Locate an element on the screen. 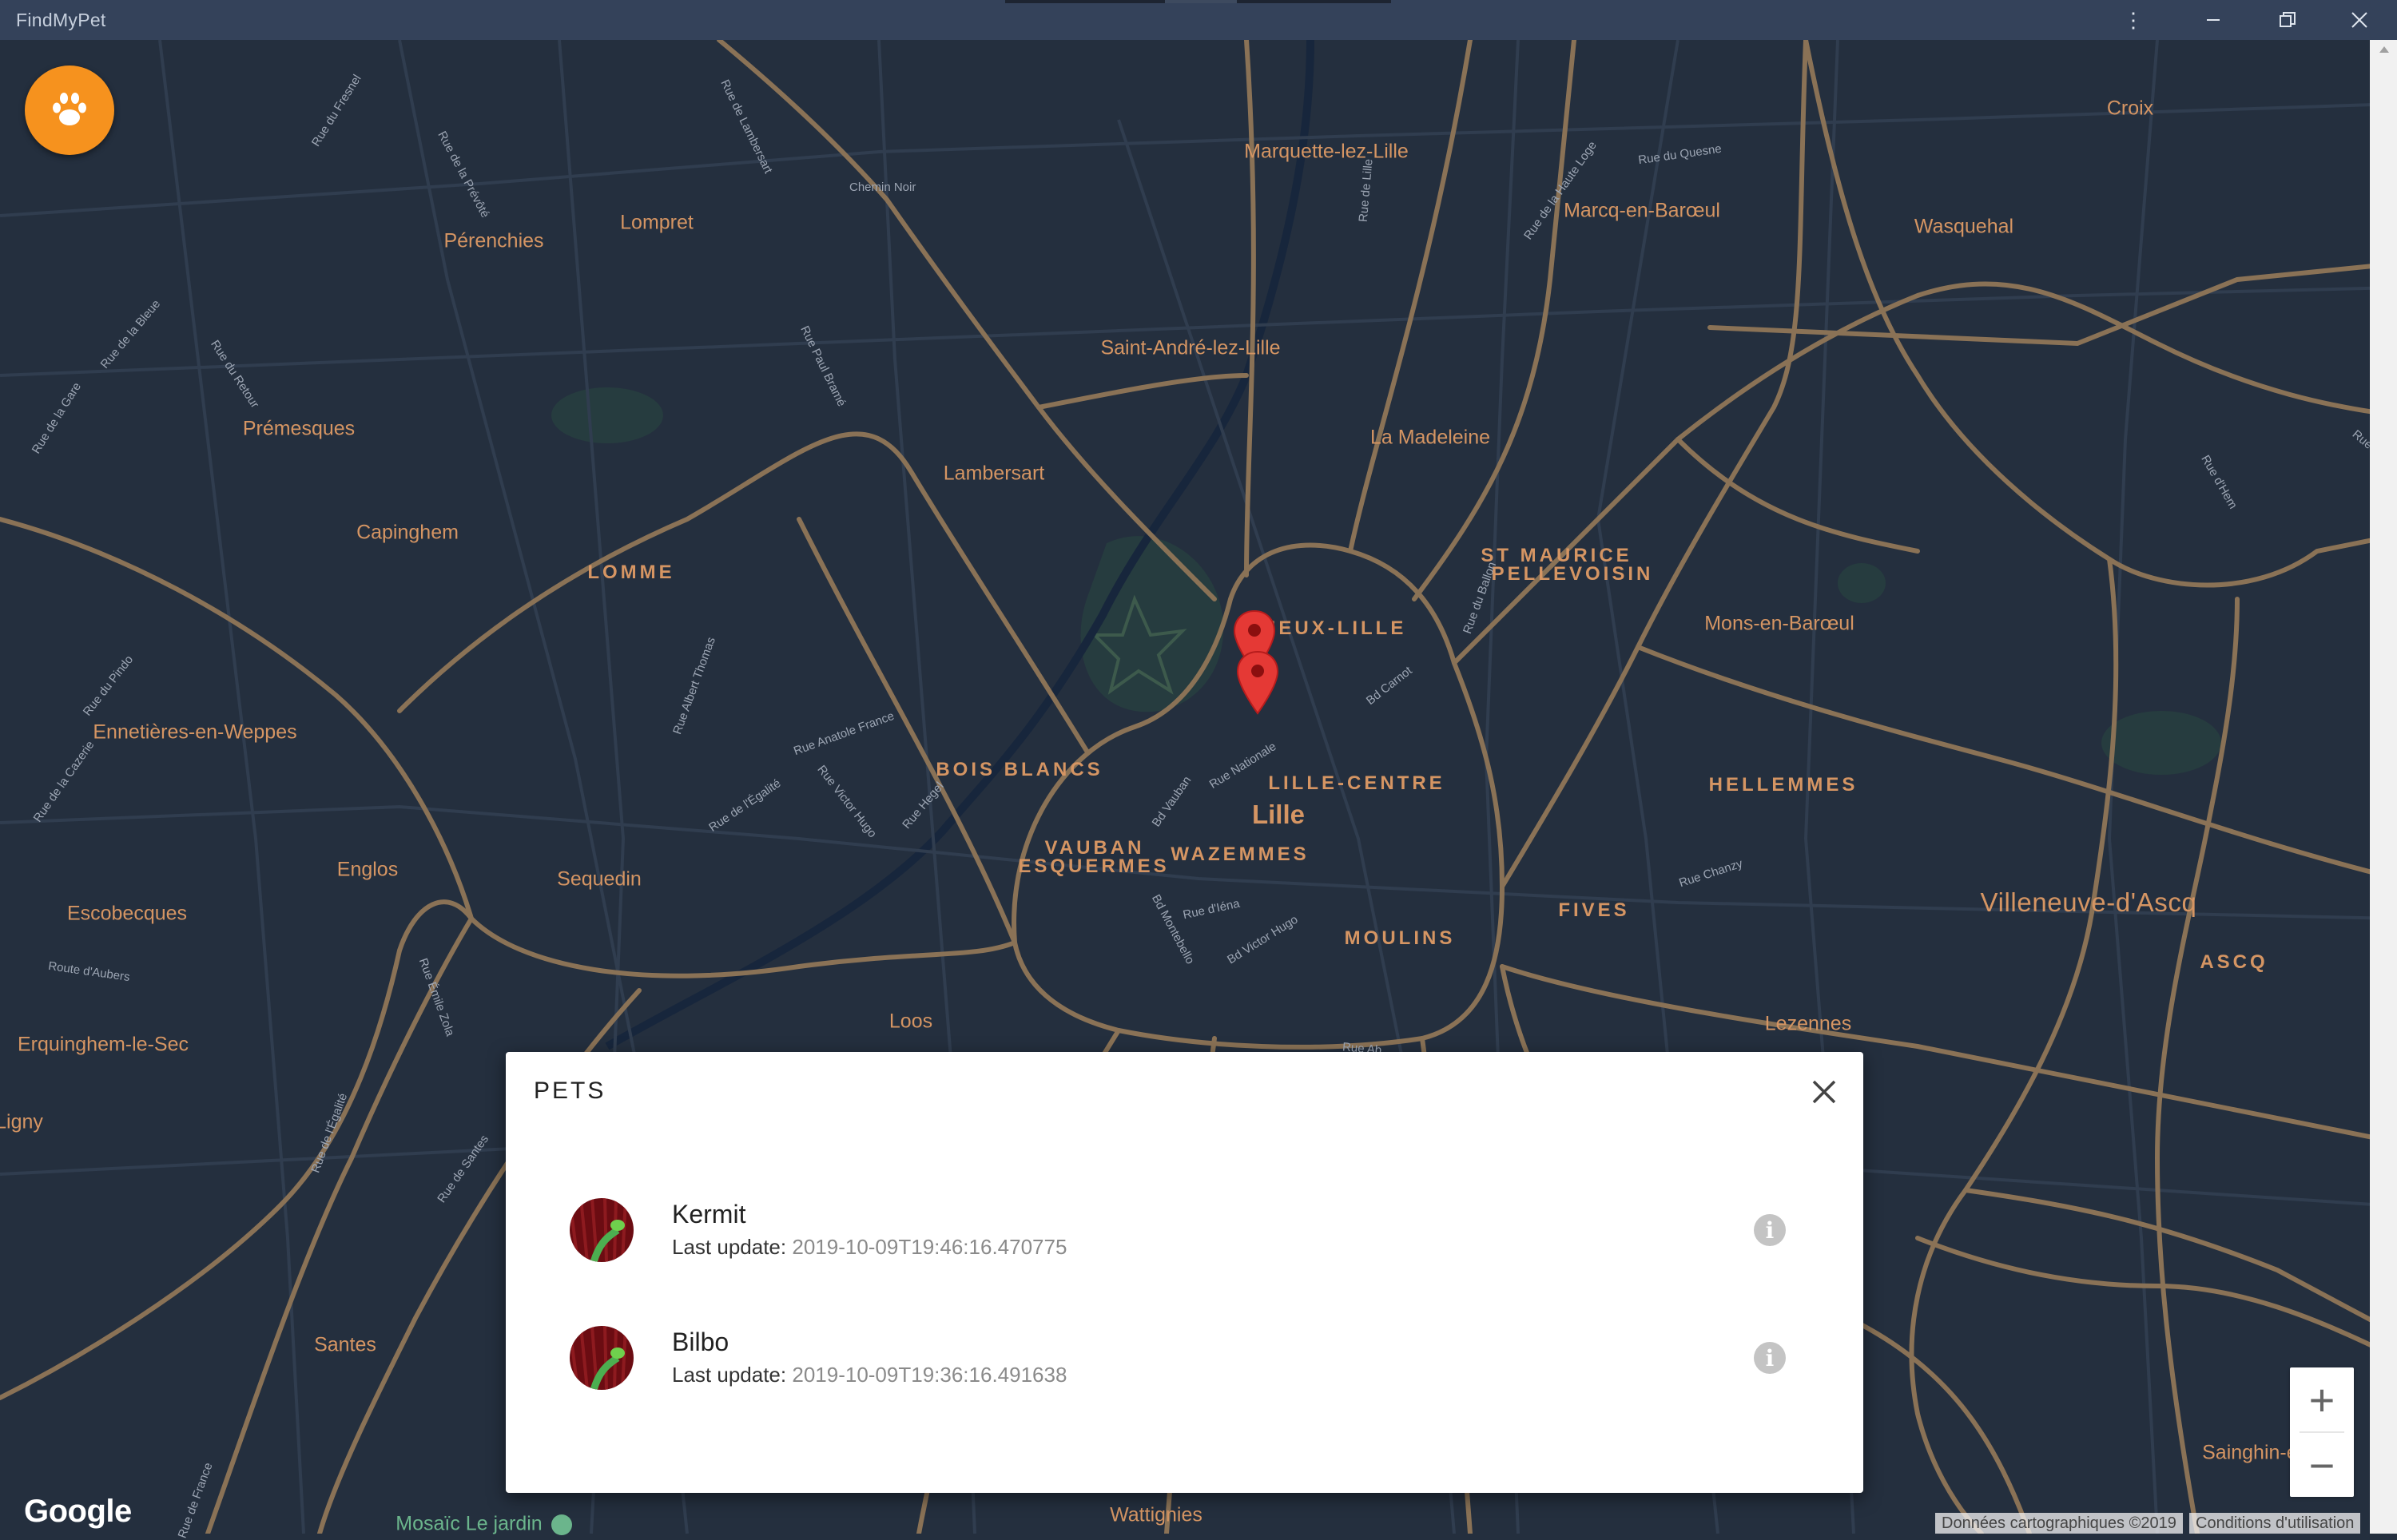  last-update-value: 2019-10-09T19:36:16.491638 is located at coordinates (930, 1375).